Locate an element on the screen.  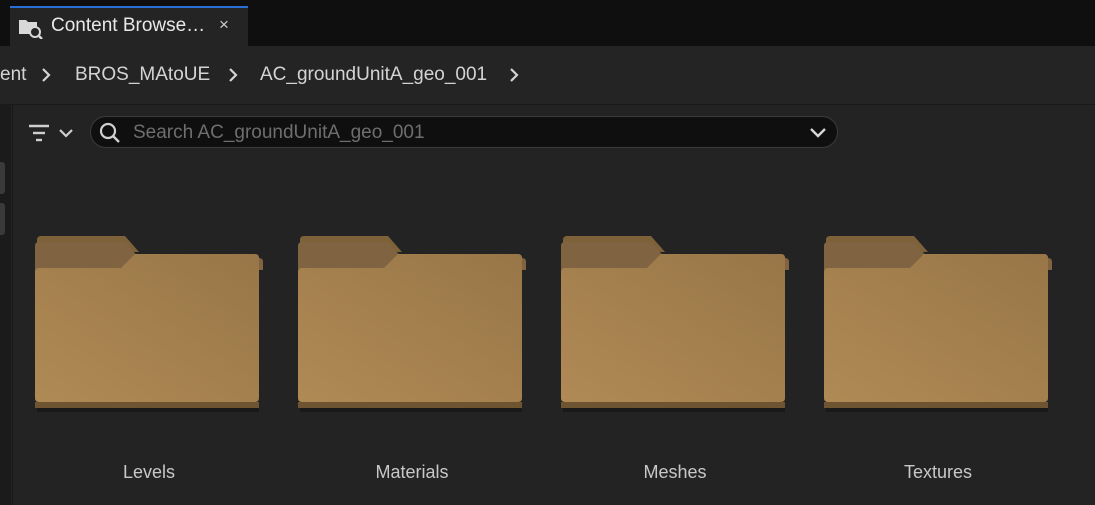
folder-meshes: Meshes is located at coordinates (675, 365).